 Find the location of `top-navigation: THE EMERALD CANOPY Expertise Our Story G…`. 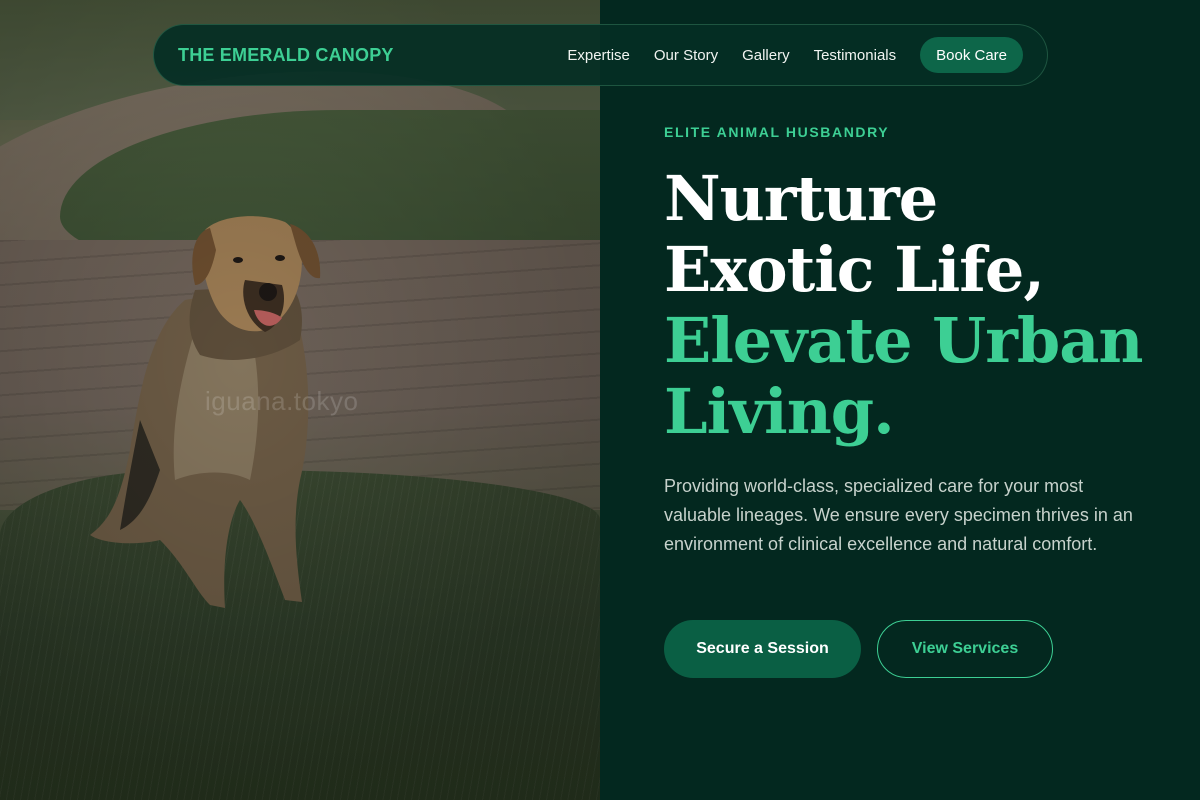

top-navigation: THE EMERALD CANOPY Expertise Our Story G… is located at coordinates (600, 55).